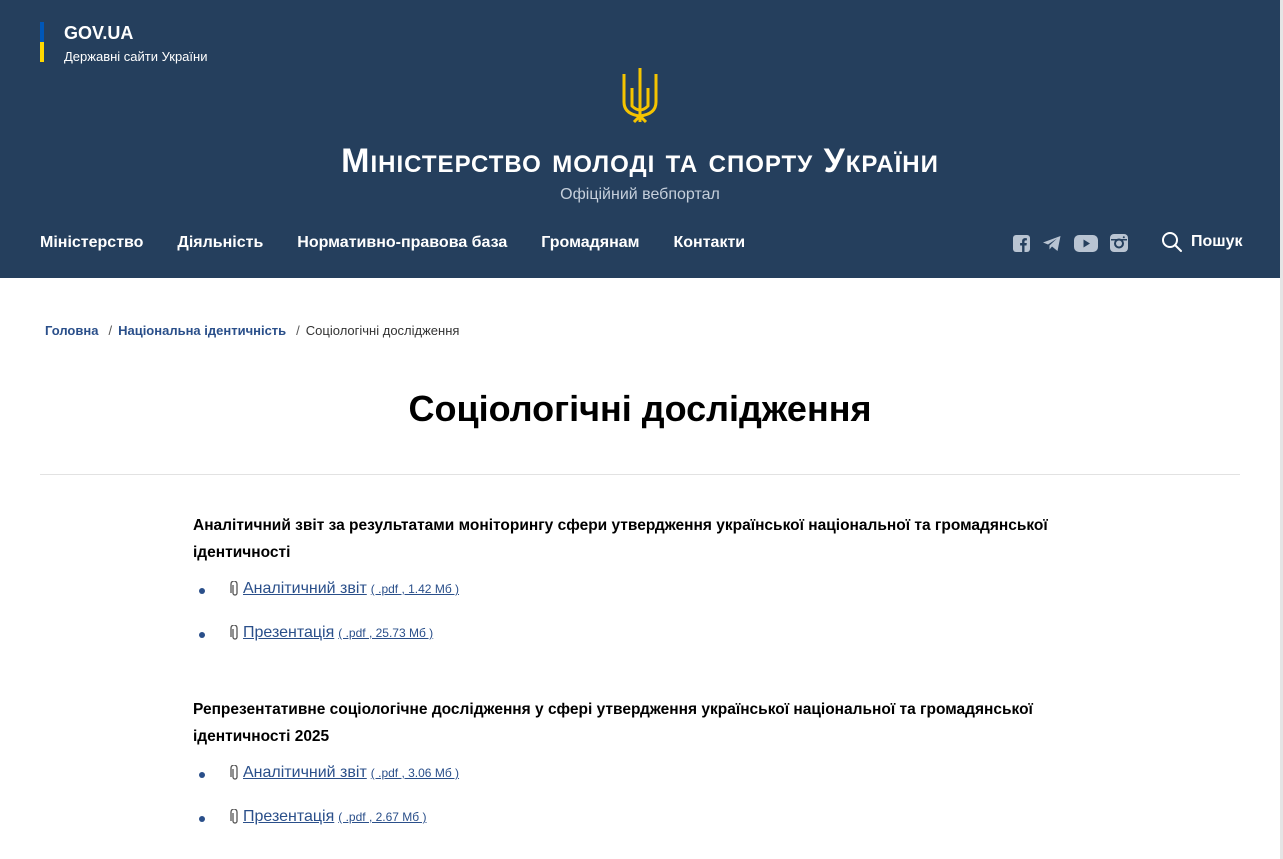 The height and width of the screenshot is (859, 1283). I want to click on file-meta: ( .pdf , 3.06 Мб ), so click(415, 773).